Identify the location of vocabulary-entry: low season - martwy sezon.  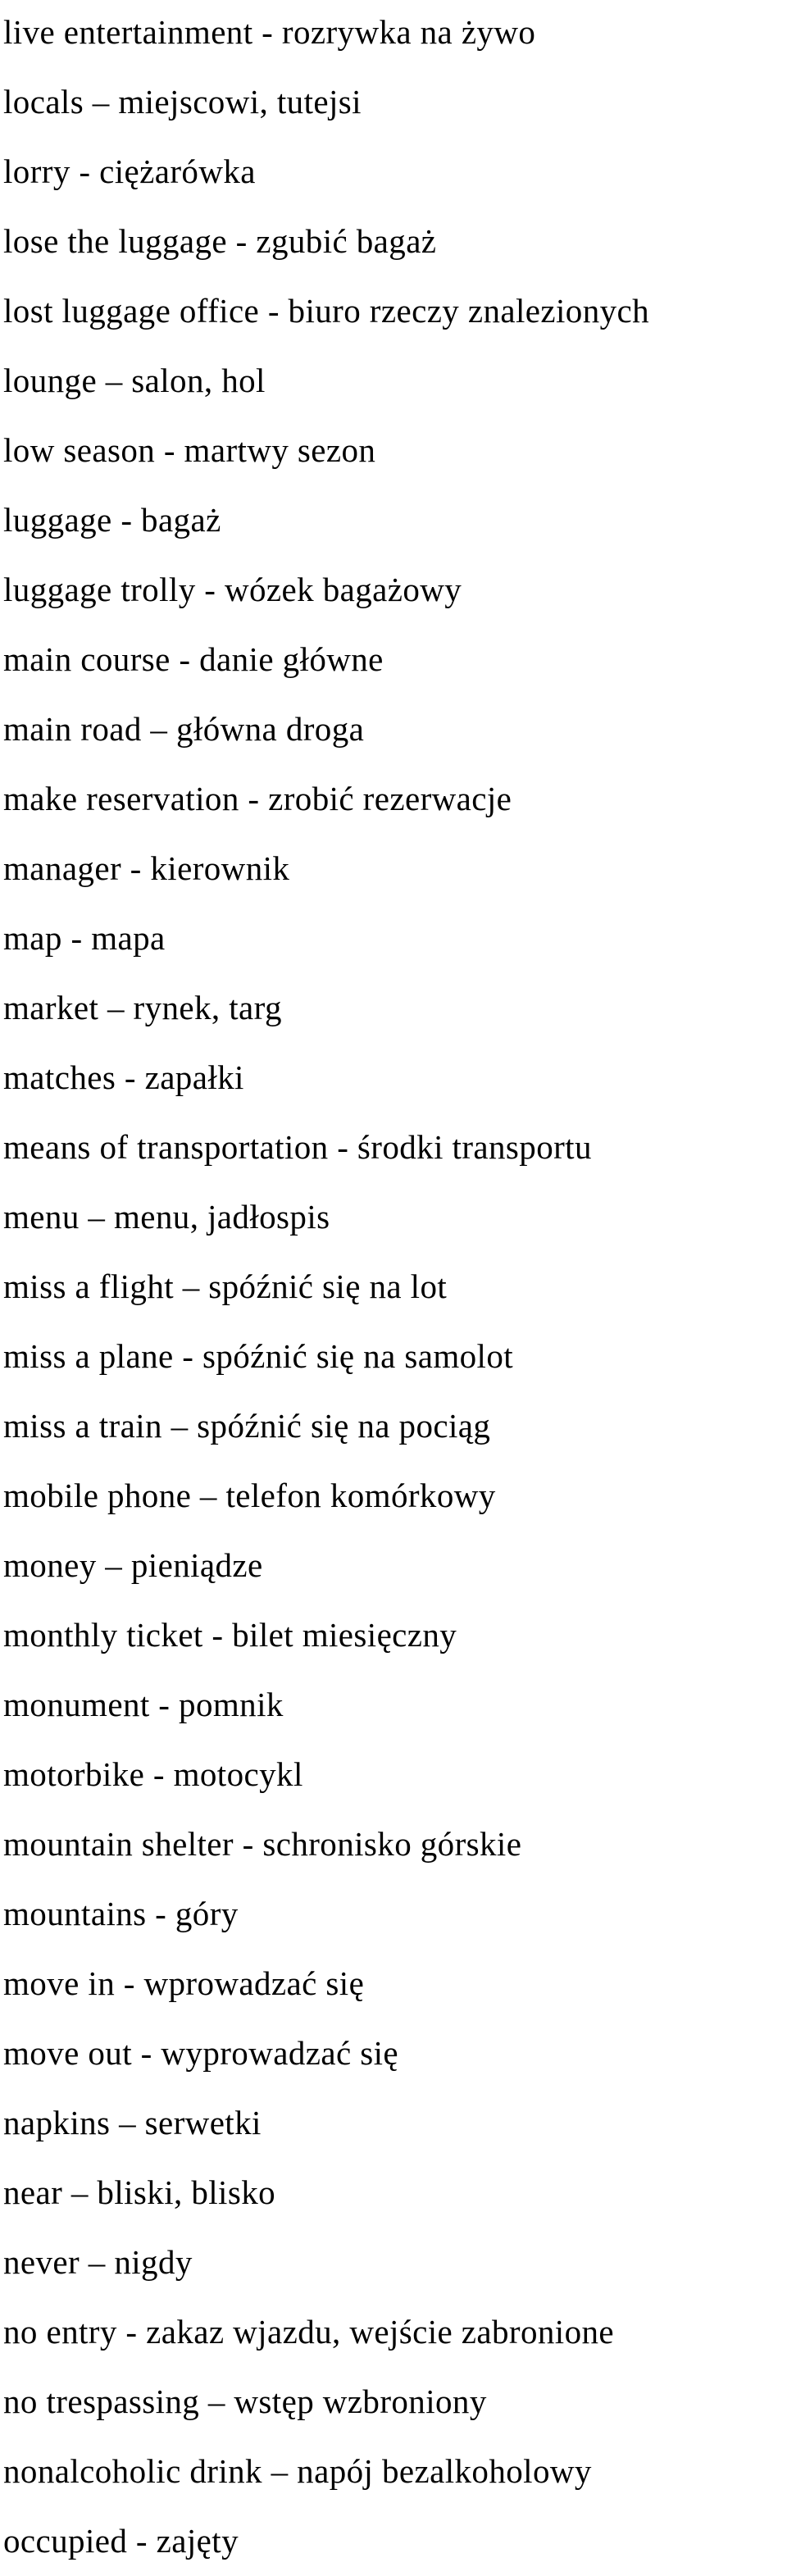
(190, 450).